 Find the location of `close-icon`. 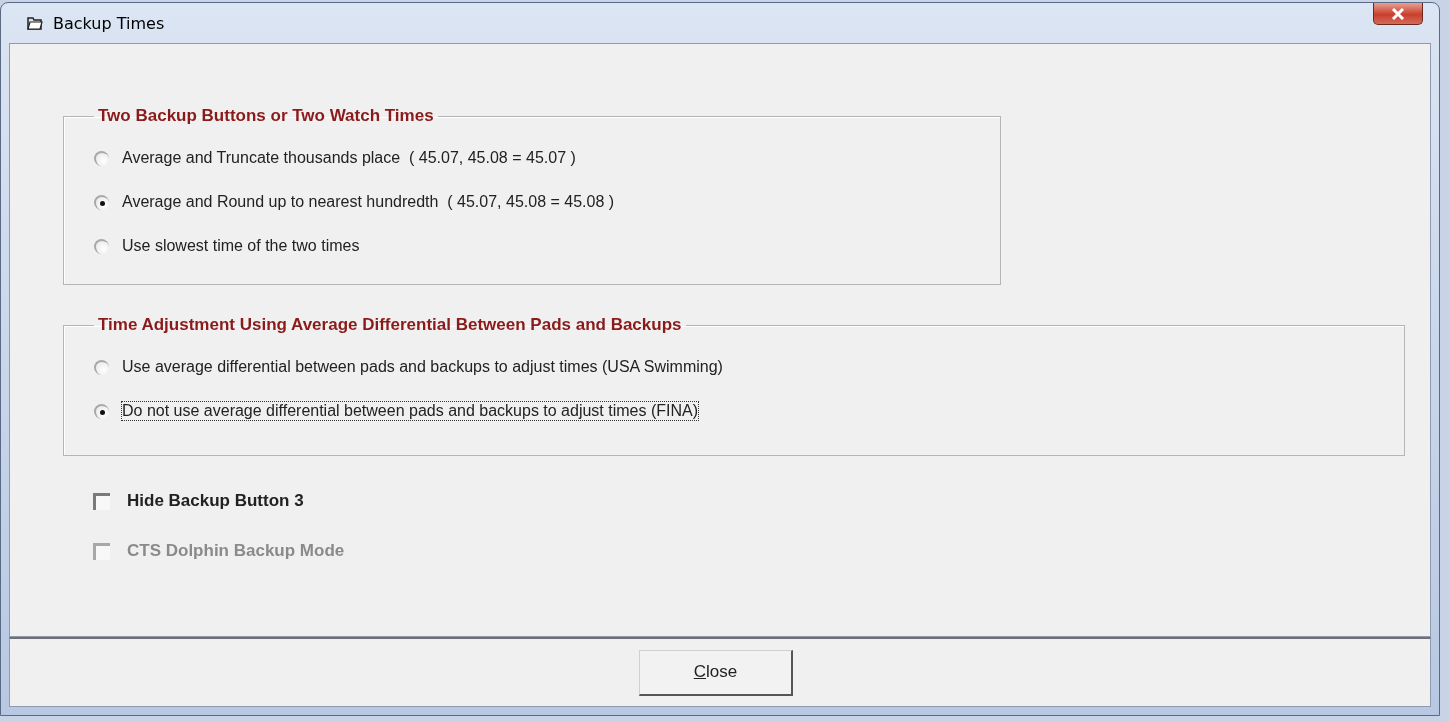

close-icon is located at coordinates (1398, 13).